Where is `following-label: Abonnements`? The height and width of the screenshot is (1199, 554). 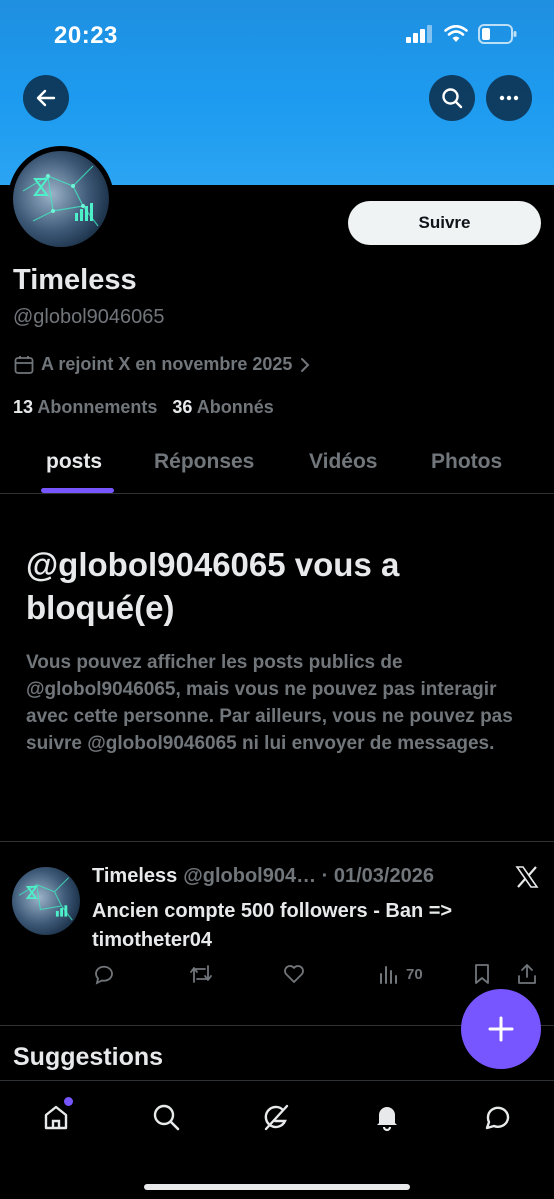
following-label: Abonnements is located at coordinates (97, 407).